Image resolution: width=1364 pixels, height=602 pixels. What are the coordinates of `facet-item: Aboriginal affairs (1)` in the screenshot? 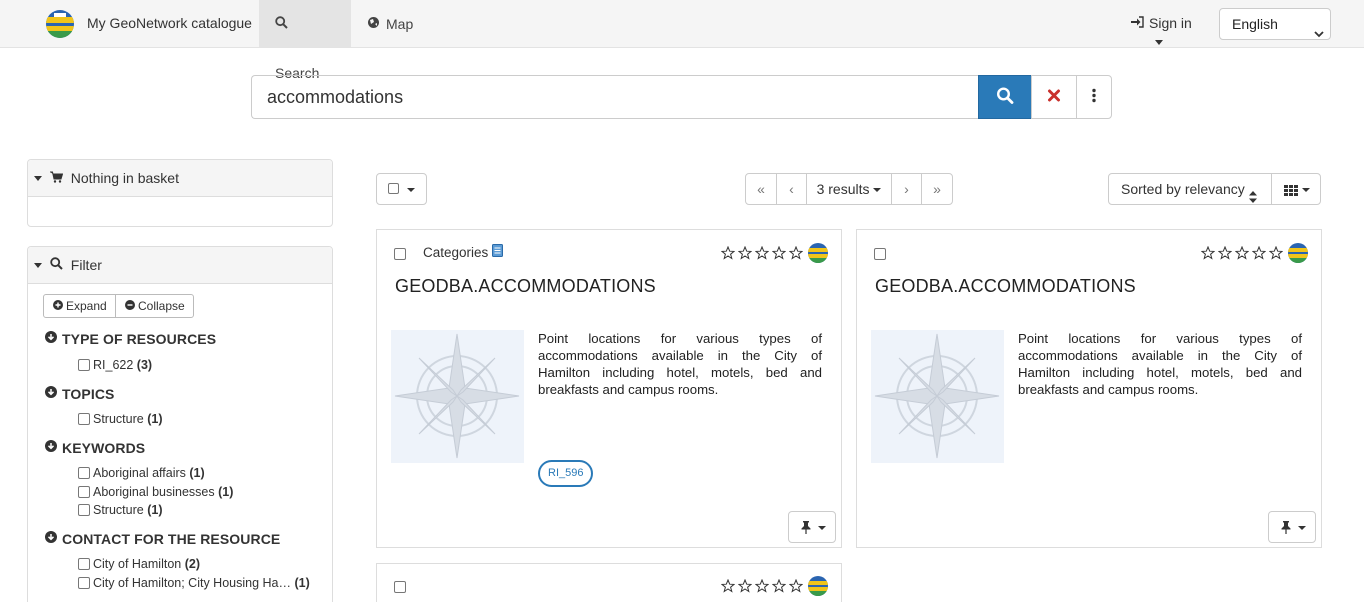 It's located at (141, 473).